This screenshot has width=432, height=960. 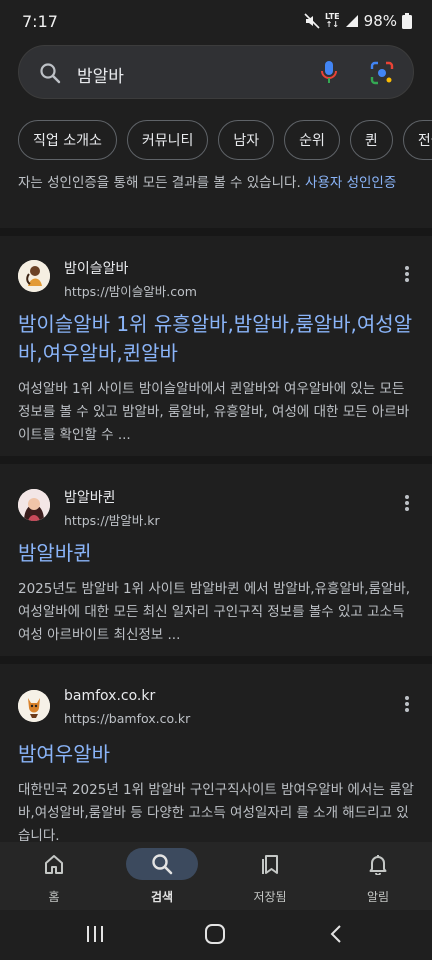 I want to click on site-url: https://밤이슬알바.com, so click(x=130, y=291).